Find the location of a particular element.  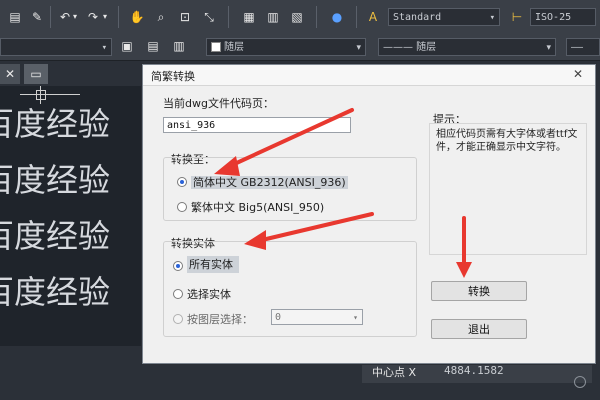

hint-text: 相应代码页需有大字体或者ttf文件，才能正确显示中文字符。 is located at coordinates (507, 141).